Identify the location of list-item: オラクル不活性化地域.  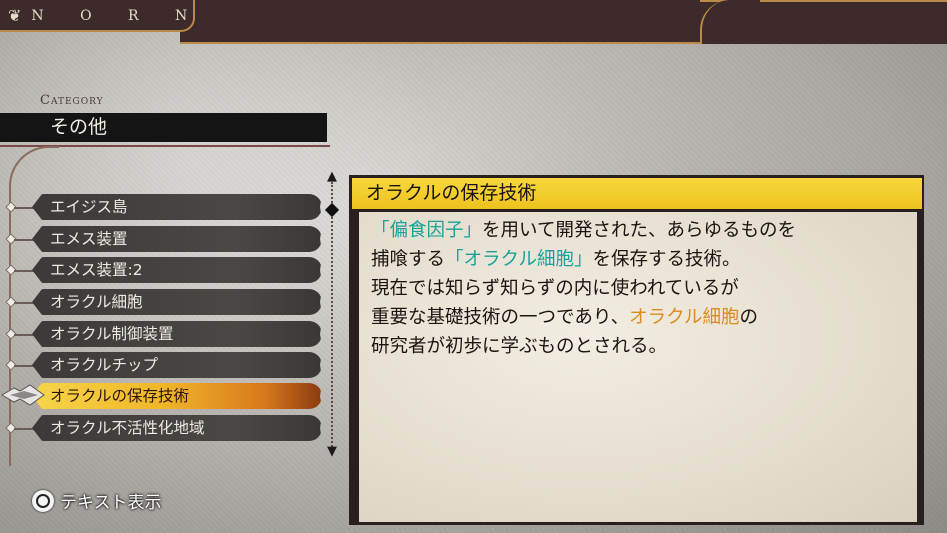
(177, 428).